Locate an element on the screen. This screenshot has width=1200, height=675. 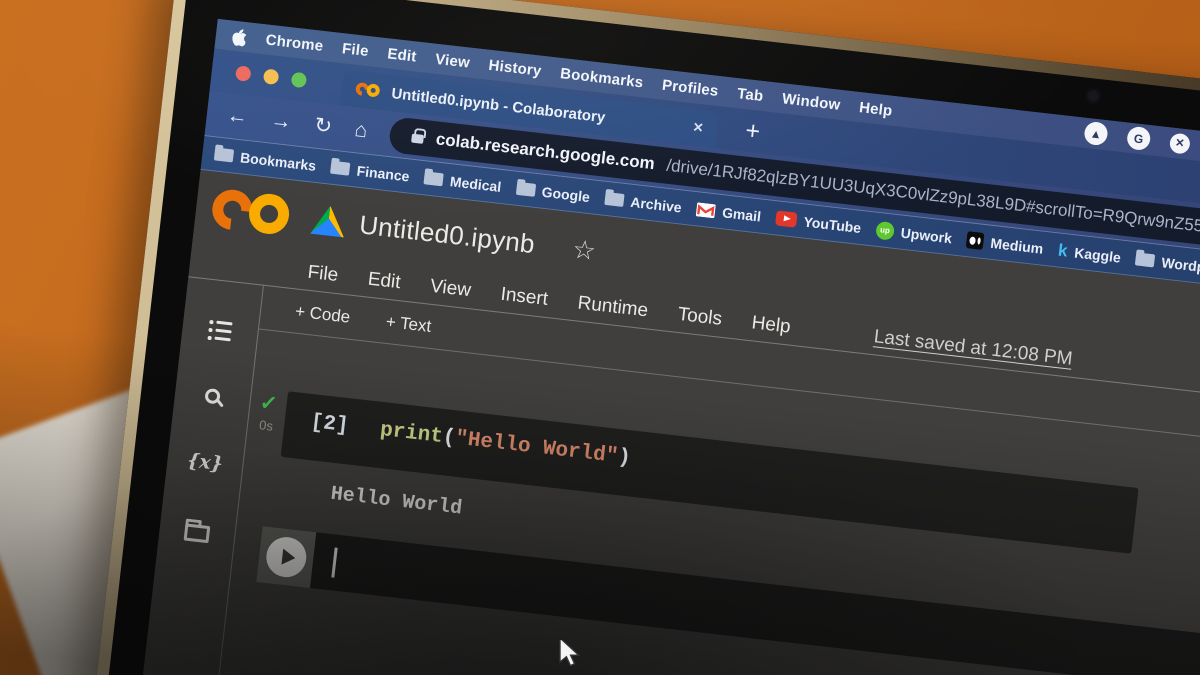
macos-menu-item: Tab is located at coordinates (750, 95).